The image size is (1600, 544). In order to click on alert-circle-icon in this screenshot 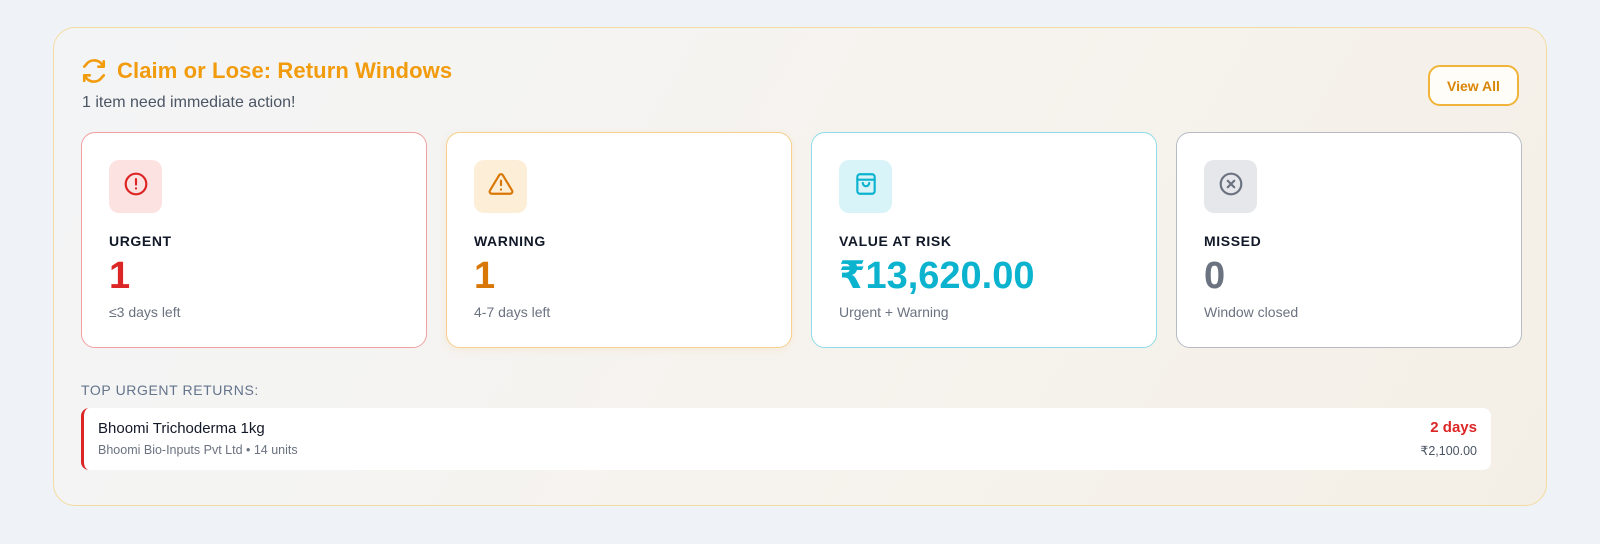, I will do `click(136, 186)`.